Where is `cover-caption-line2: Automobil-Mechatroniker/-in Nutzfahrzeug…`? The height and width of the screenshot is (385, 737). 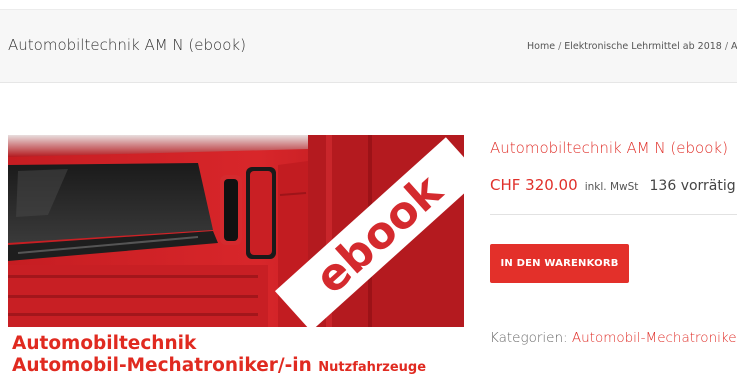 cover-caption-line2: Automobil-Mechatroniker/-in Nutzfahrzeug… is located at coordinates (219, 366).